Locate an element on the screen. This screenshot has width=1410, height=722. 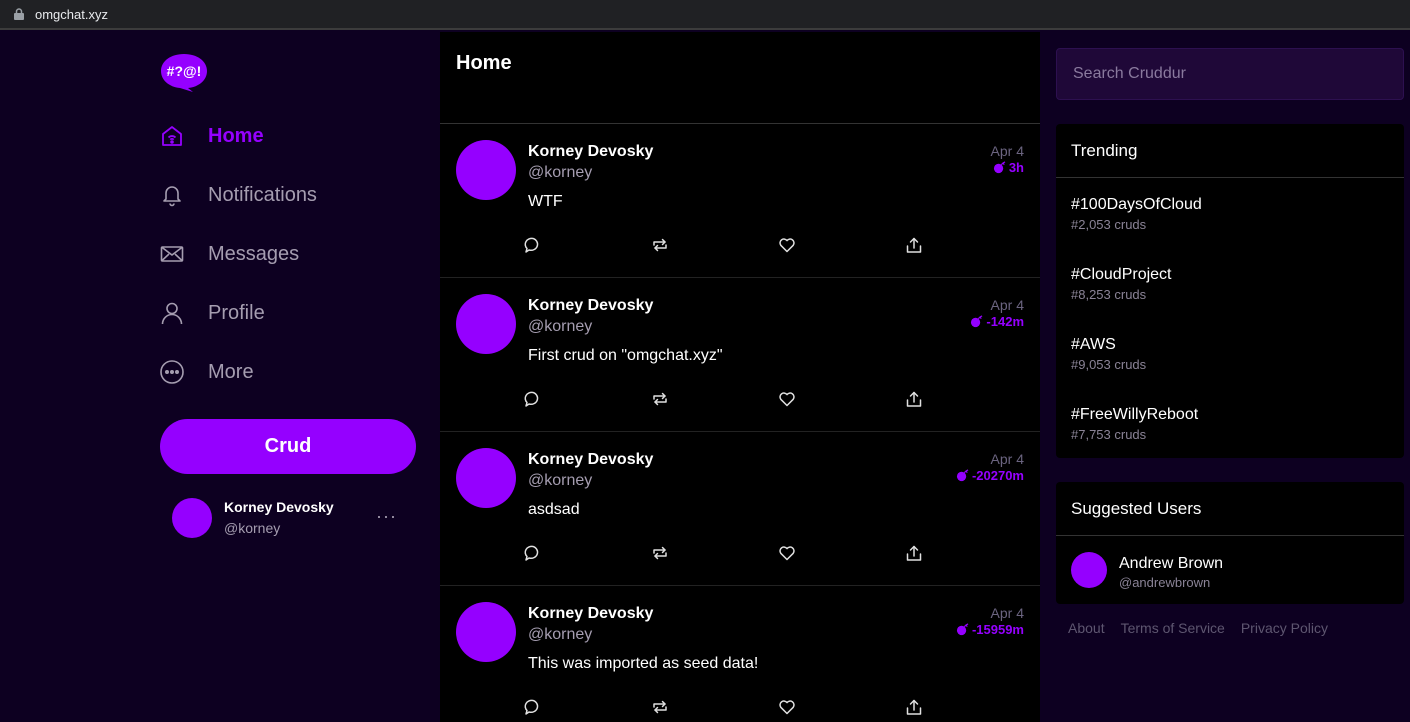
trend-tag: #FreeWillyReboot is located at coordinates (1135, 414).